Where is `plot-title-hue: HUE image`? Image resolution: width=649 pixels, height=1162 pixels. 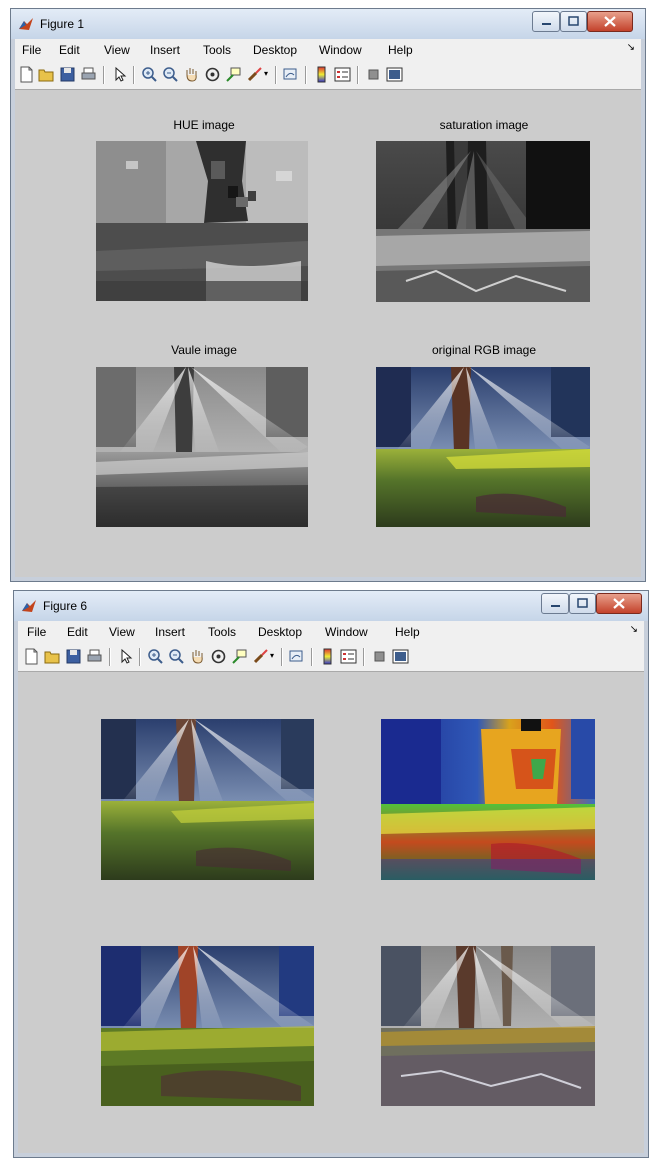 plot-title-hue: HUE image is located at coordinates (204, 125).